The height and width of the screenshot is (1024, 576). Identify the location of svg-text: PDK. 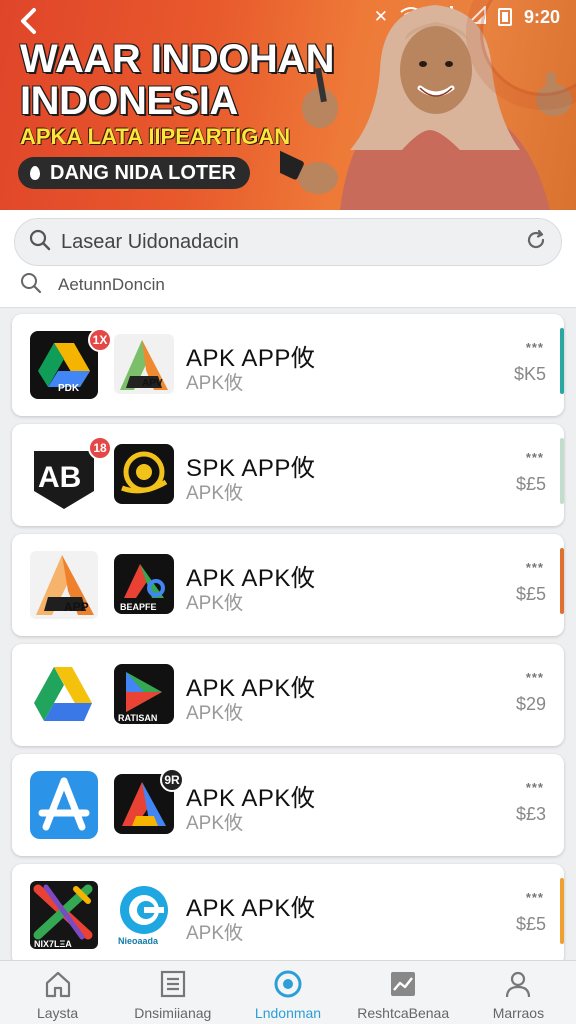
(69, 388).